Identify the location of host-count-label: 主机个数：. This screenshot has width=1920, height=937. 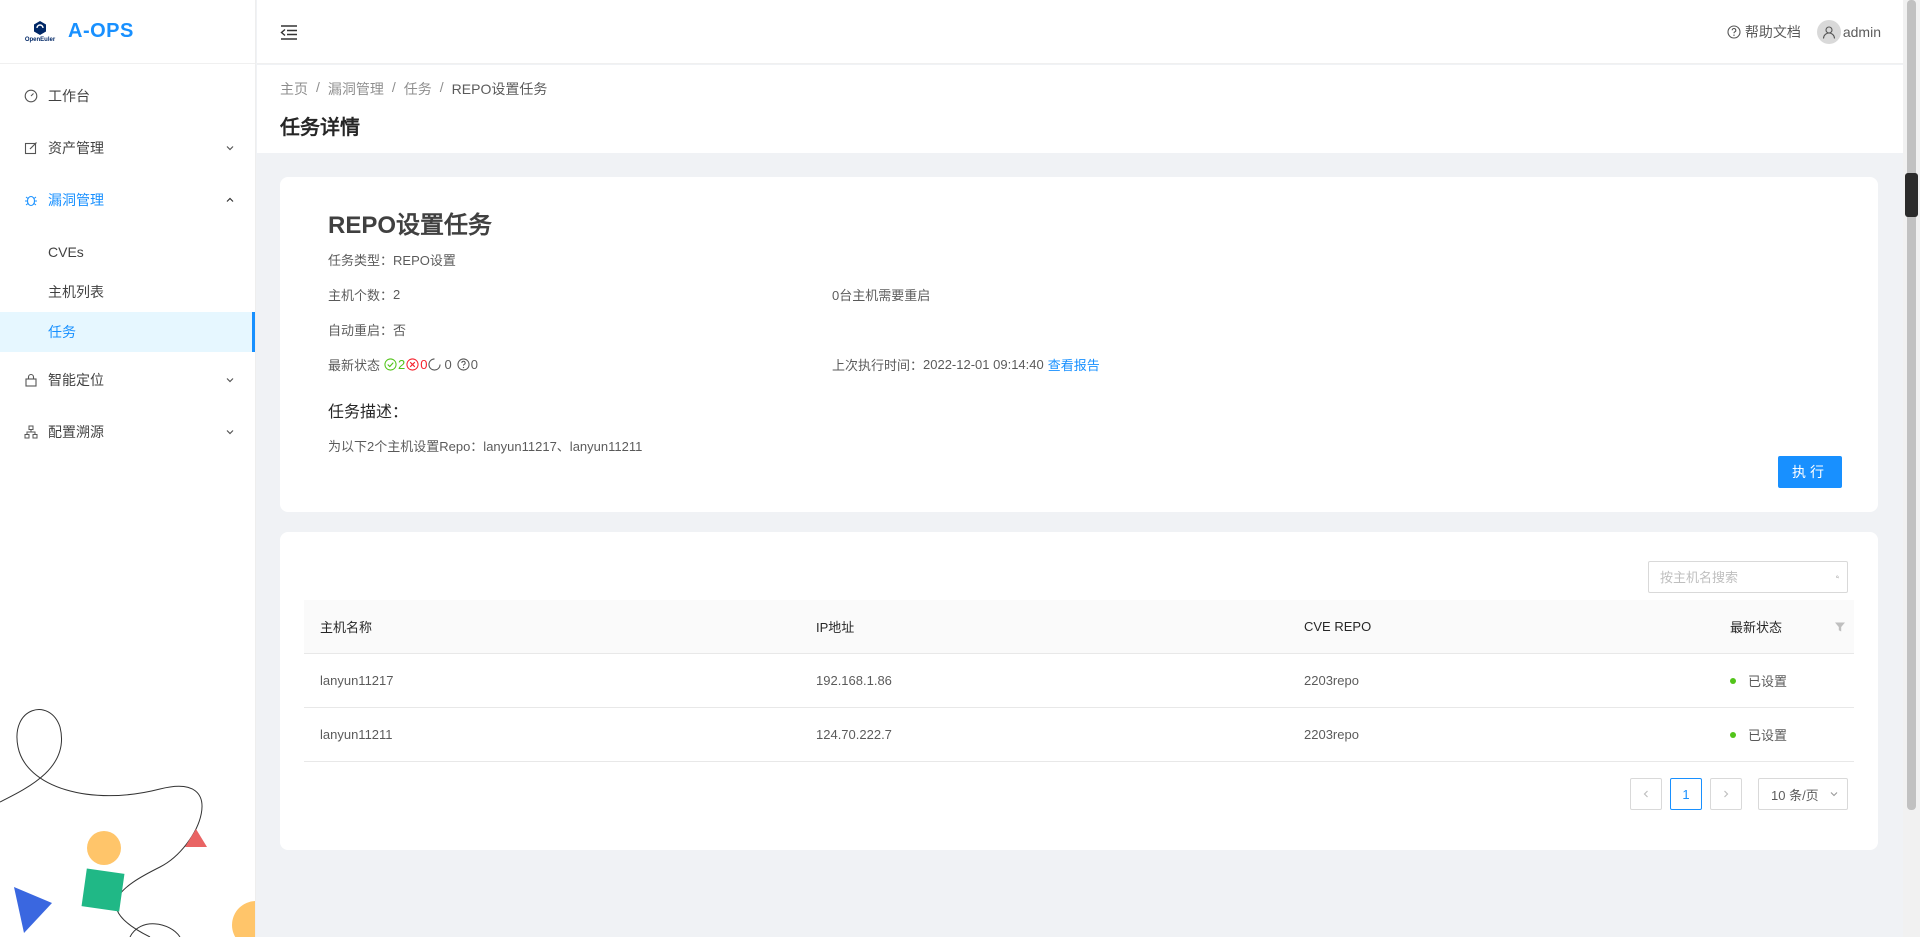
(361, 295).